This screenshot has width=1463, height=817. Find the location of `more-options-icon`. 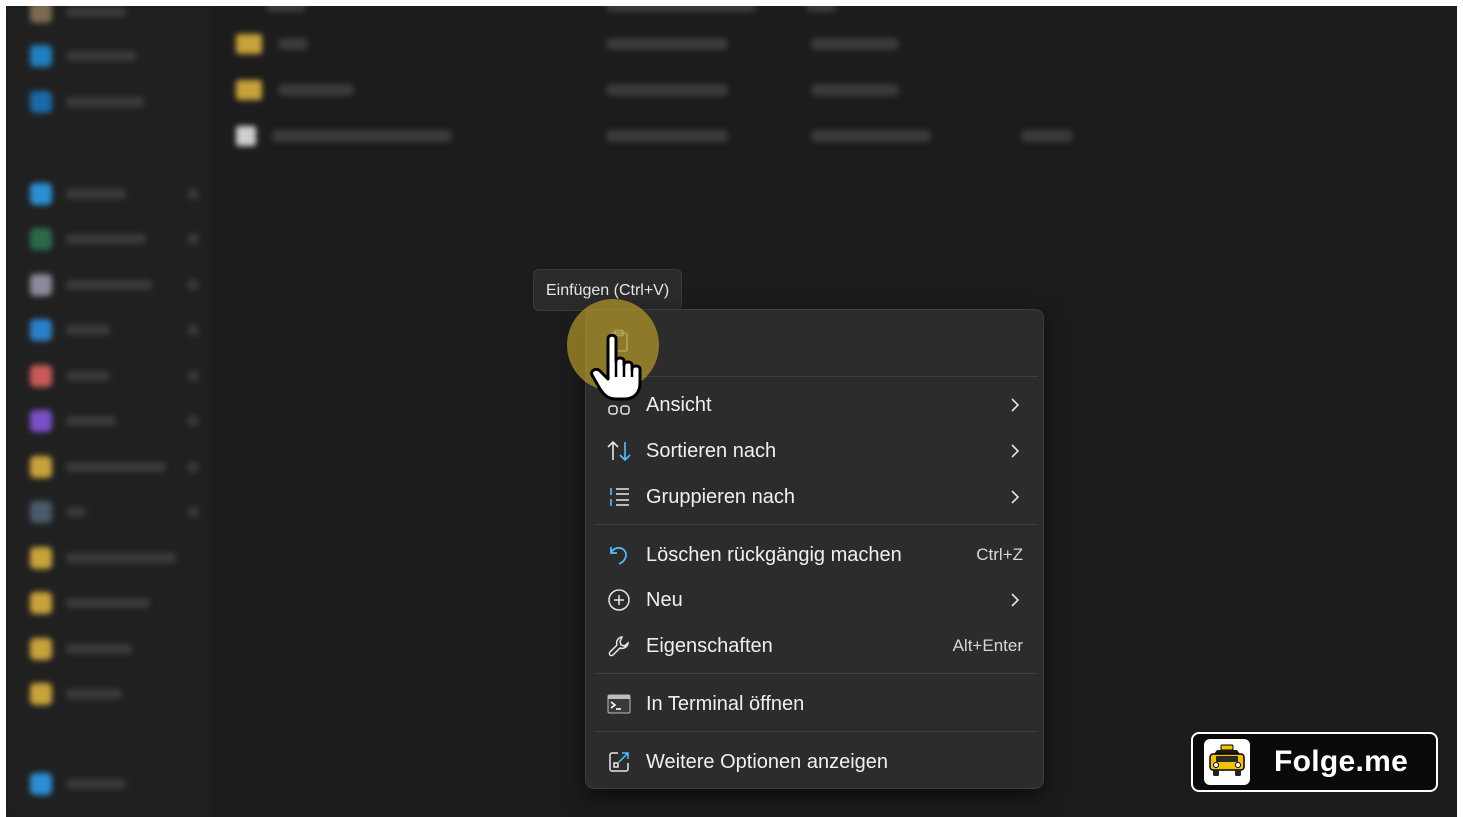

more-options-icon is located at coordinates (619, 762).